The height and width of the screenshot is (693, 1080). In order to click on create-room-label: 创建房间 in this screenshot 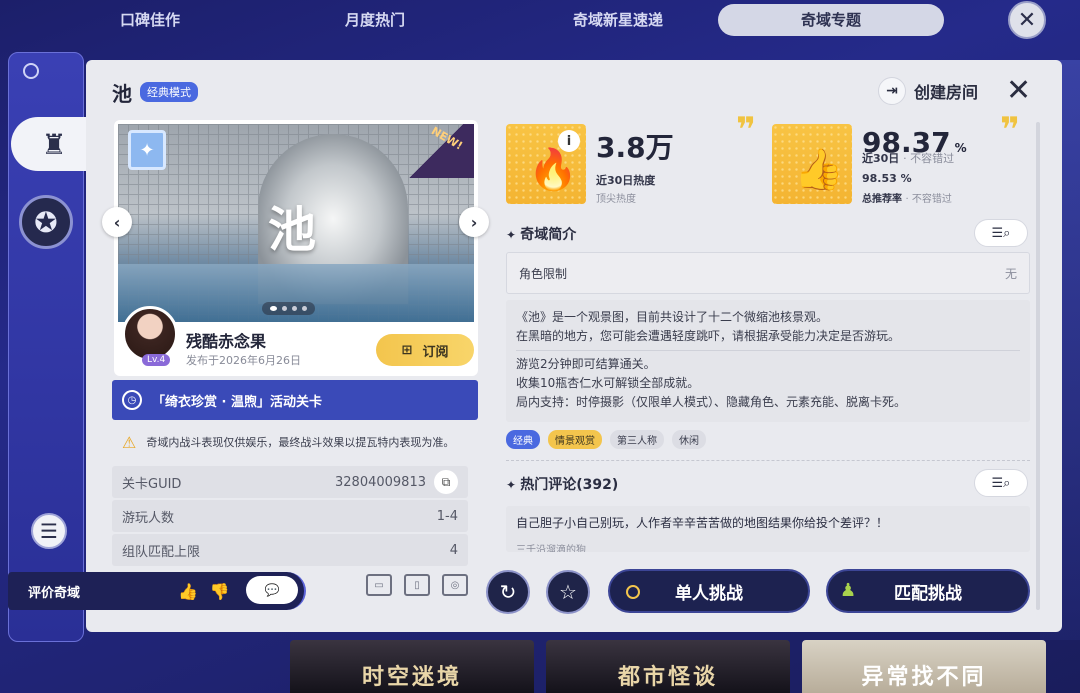, I will do `click(946, 92)`.